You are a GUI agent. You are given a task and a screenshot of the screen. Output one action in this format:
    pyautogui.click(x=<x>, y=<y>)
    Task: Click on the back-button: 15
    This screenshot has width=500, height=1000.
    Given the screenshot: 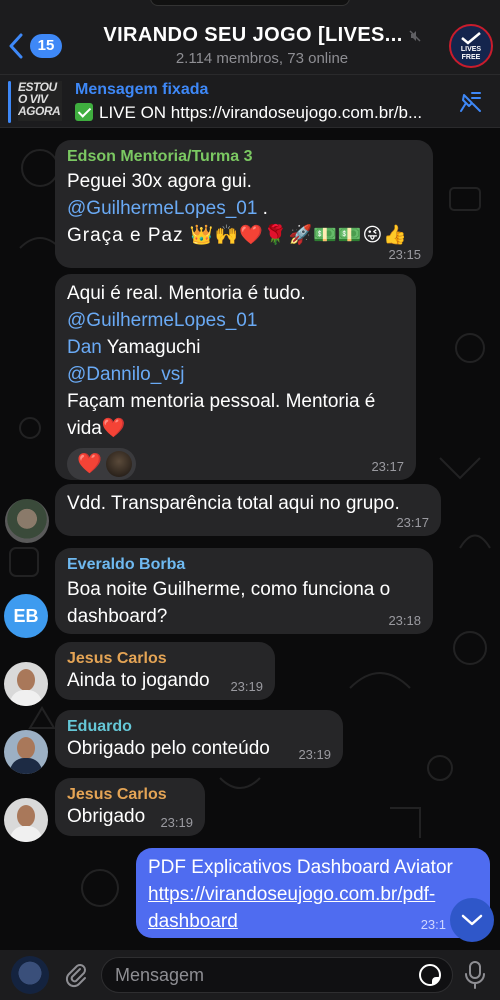 What is the action you would take?
    pyautogui.click(x=35, y=46)
    